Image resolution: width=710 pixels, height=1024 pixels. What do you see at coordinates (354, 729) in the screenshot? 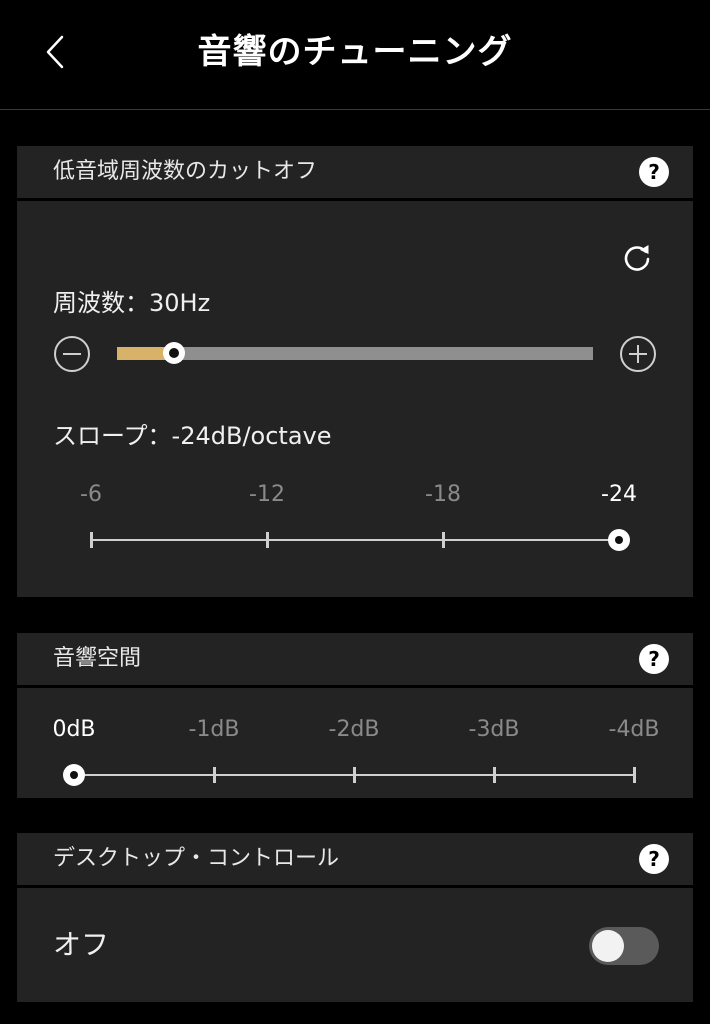
I see `sound-space-option-label: -2dB` at bounding box center [354, 729].